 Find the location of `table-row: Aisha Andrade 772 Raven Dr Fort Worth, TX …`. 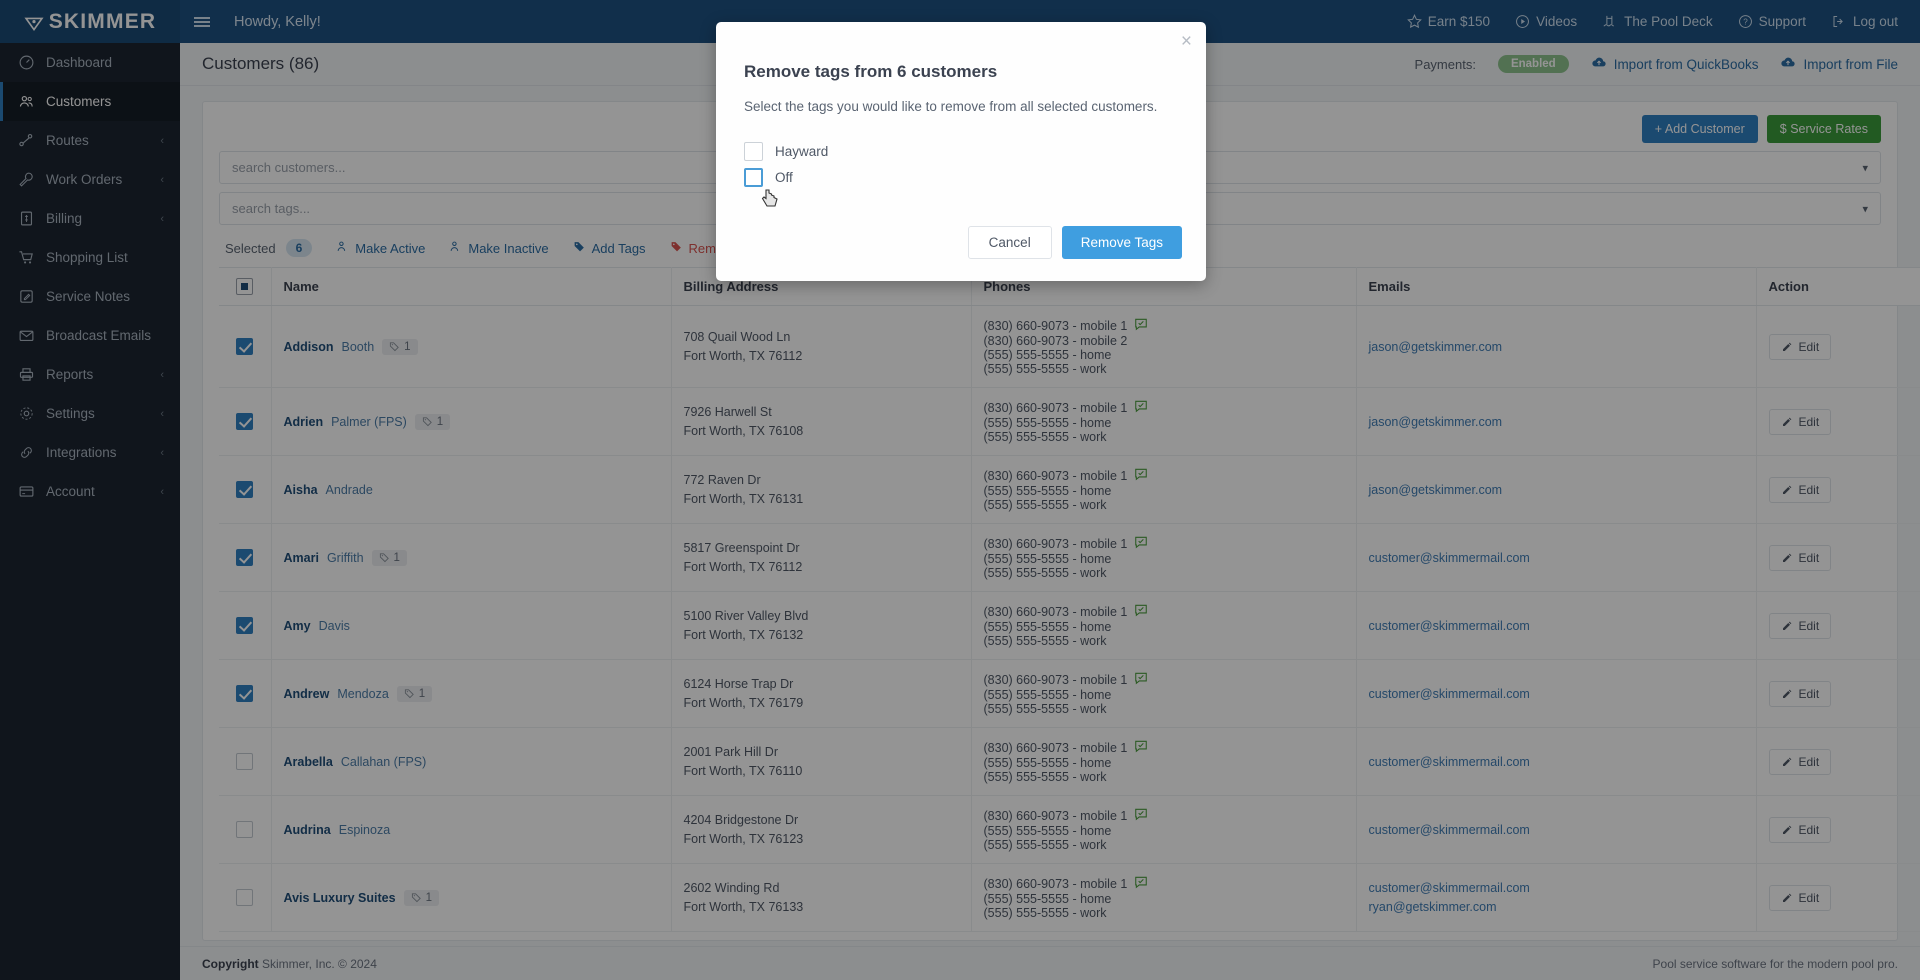

table-row: Aisha Andrade 772 Raven Dr Fort Worth, TX … is located at coordinates (1069, 490).